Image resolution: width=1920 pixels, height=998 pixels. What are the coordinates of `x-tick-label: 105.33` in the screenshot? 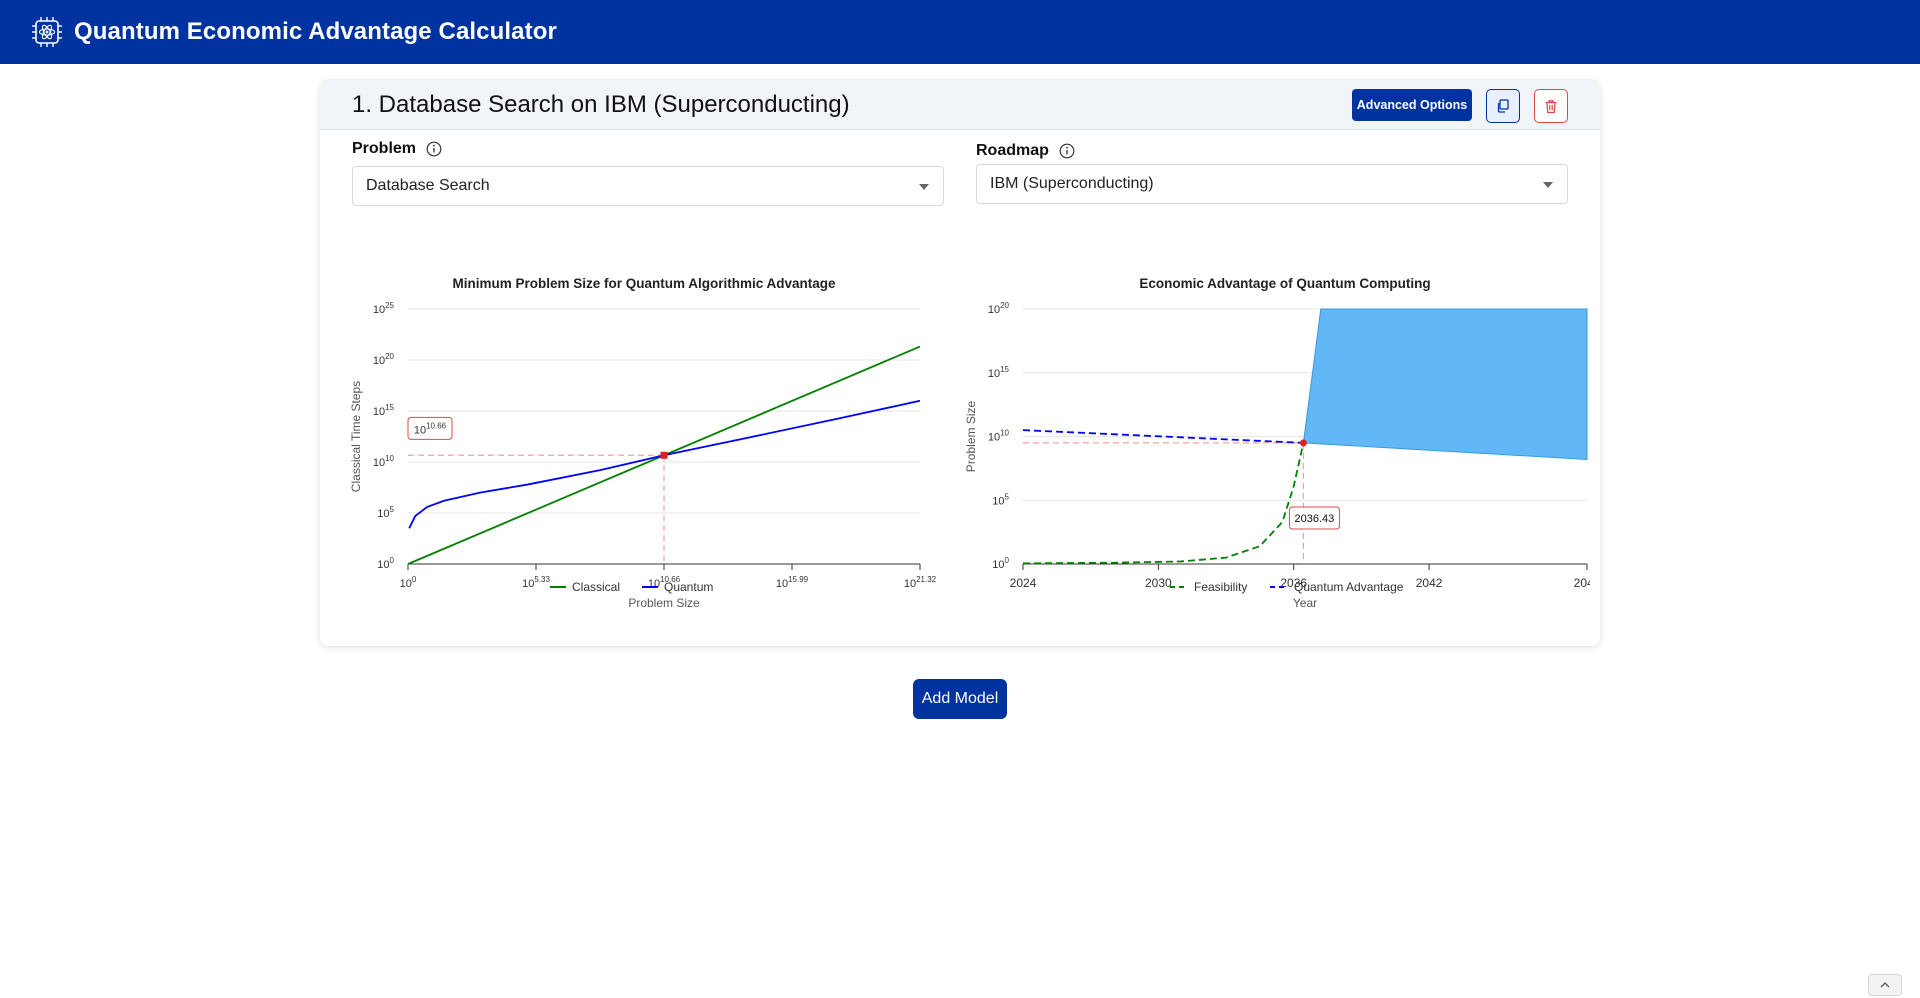 It's located at (536, 582).